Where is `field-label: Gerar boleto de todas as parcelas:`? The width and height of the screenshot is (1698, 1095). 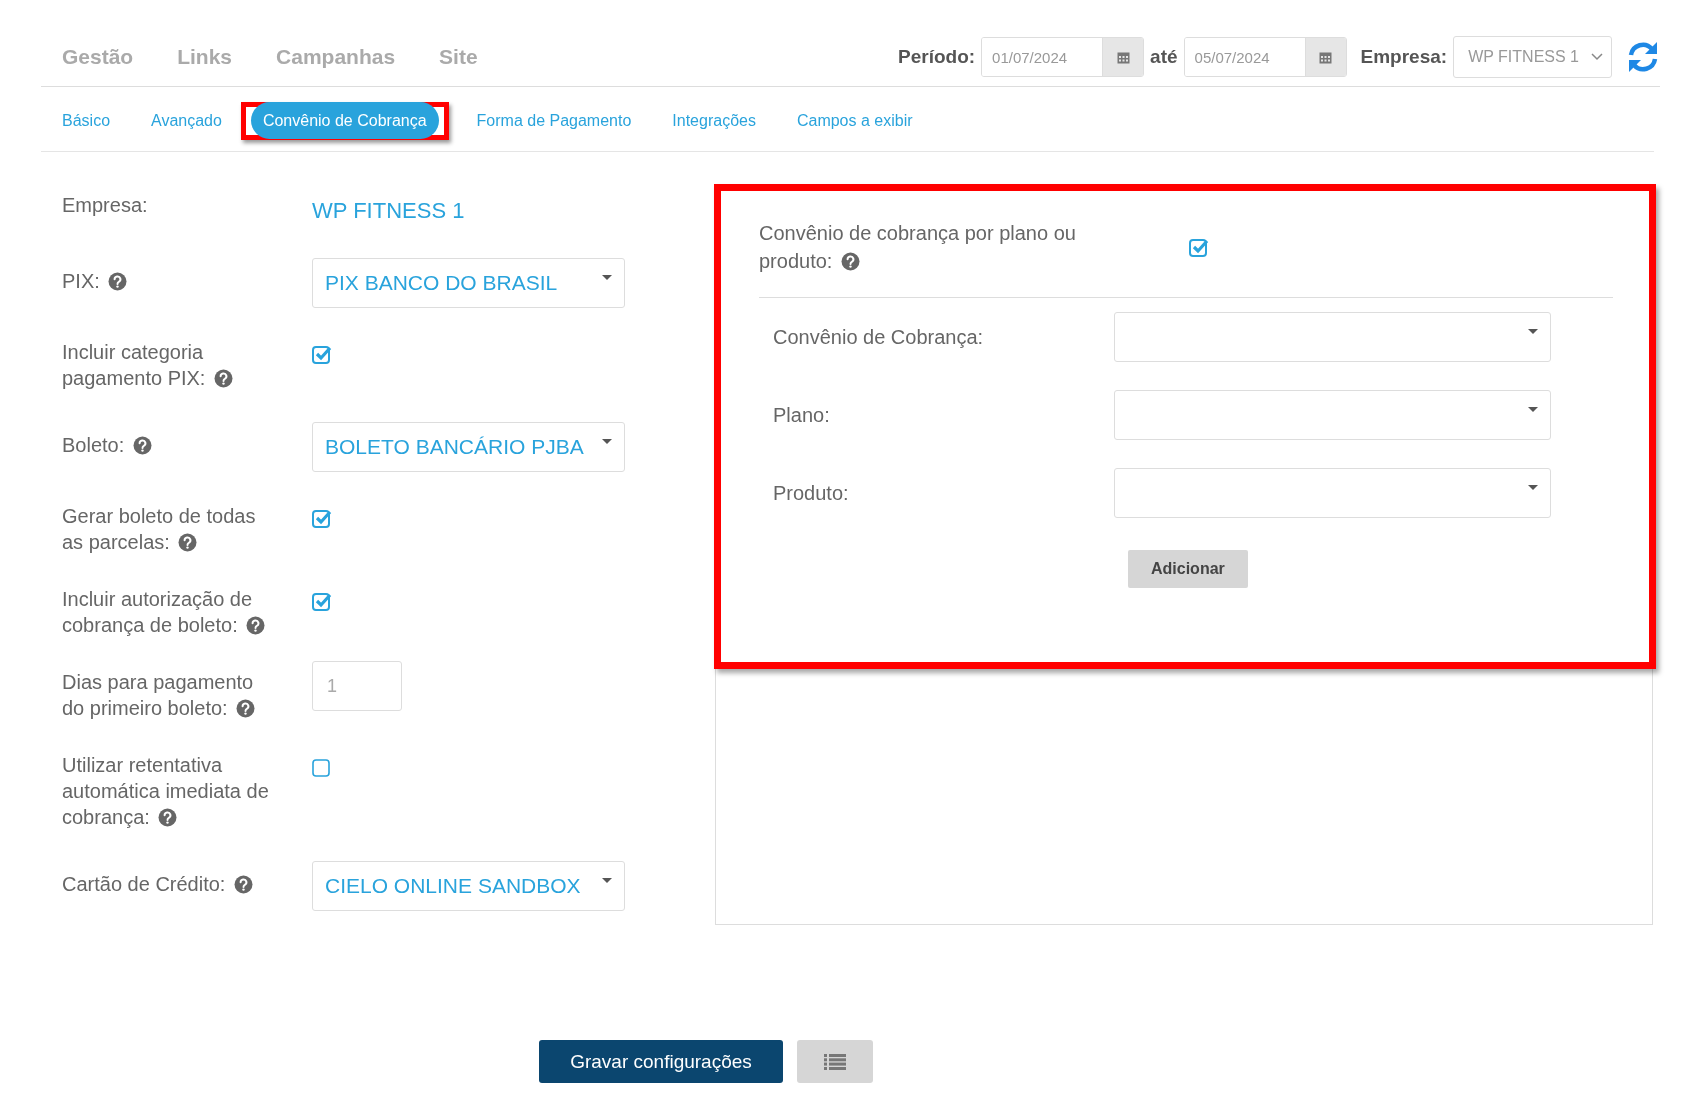
field-label: Gerar boleto de todas as parcelas: is located at coordinates (159, 529).